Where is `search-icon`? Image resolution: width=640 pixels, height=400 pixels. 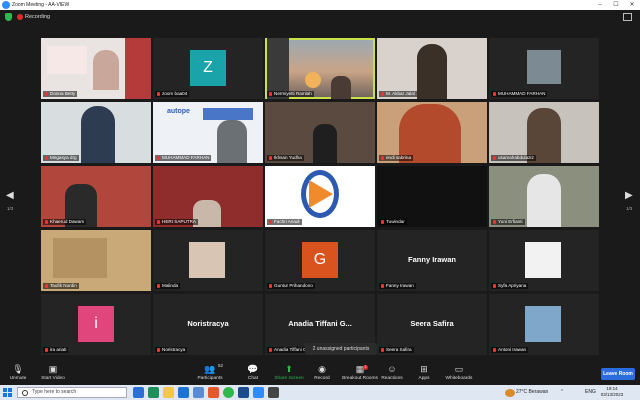 search-icon is located at coordinates (25, 393).